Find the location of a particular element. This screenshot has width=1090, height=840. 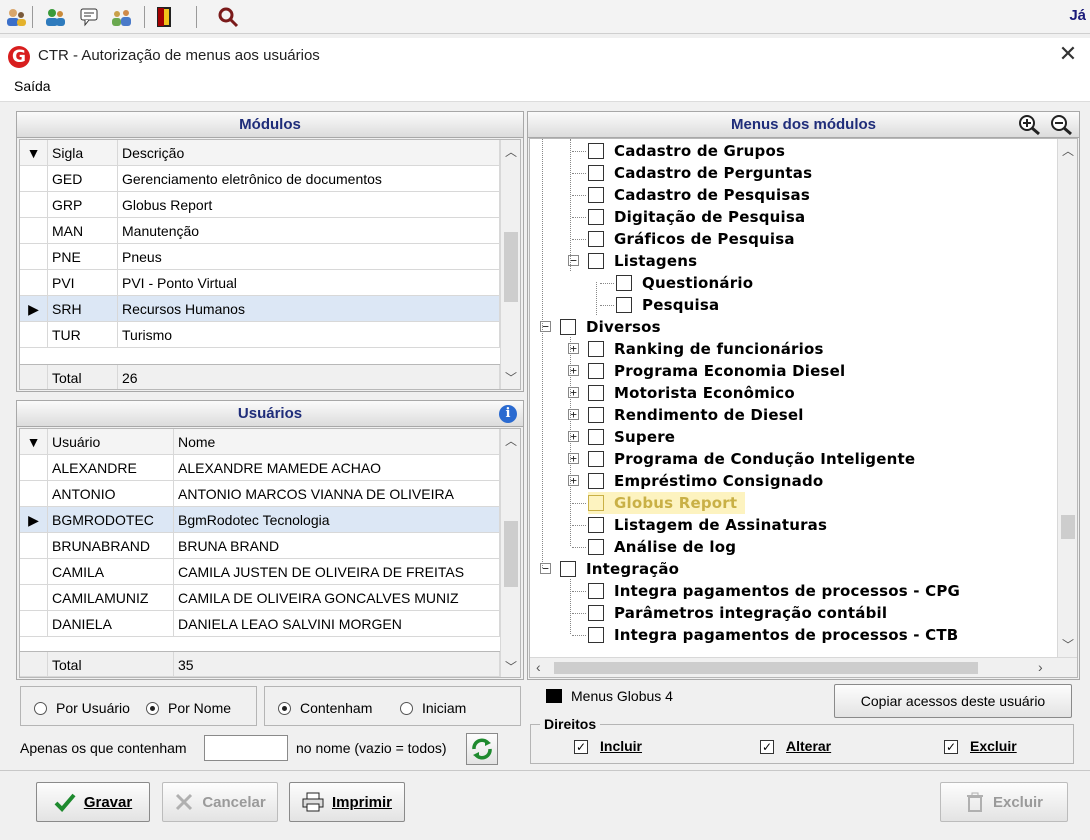

column-header-sigla: Sigla is located at coordinates (83, 153).